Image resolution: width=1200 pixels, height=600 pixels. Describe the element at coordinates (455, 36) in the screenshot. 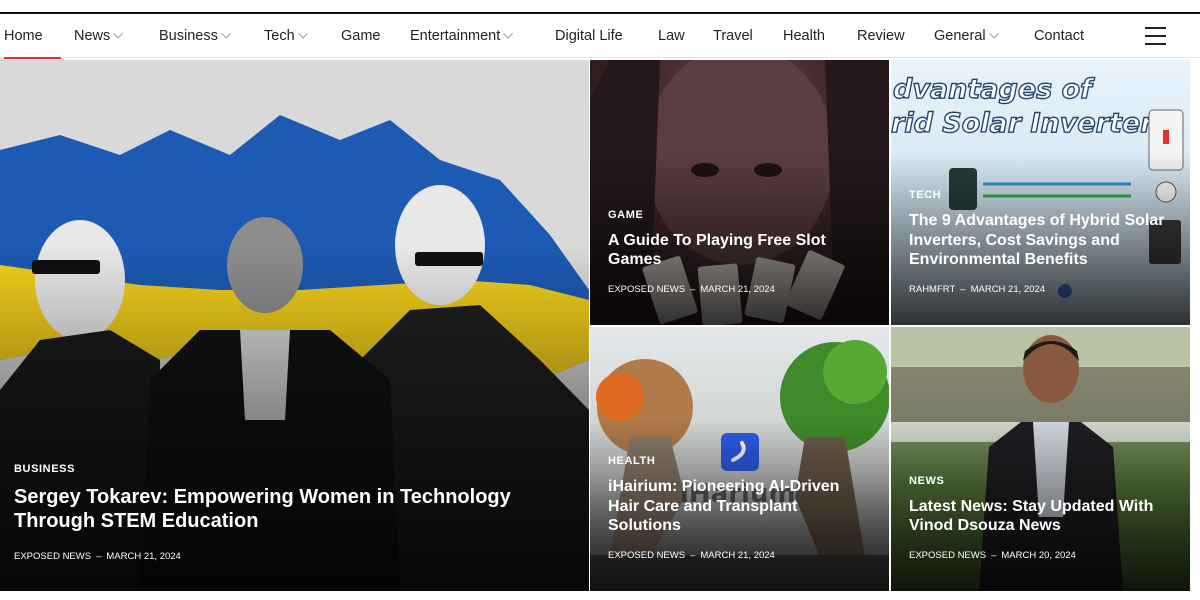

I see `nav-item-label: Entertainment` at that location.